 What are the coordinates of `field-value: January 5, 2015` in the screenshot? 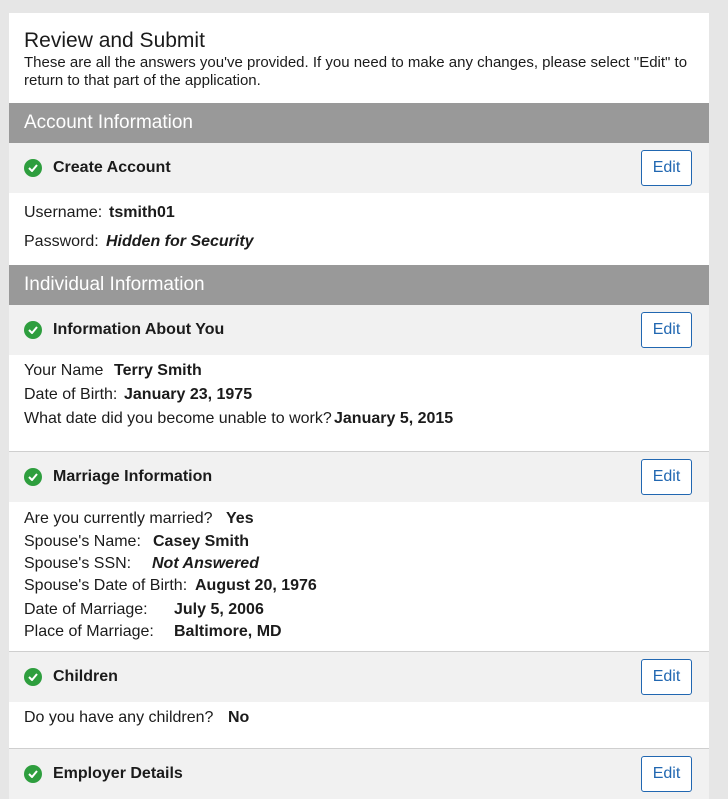 It's located at (394, 418).